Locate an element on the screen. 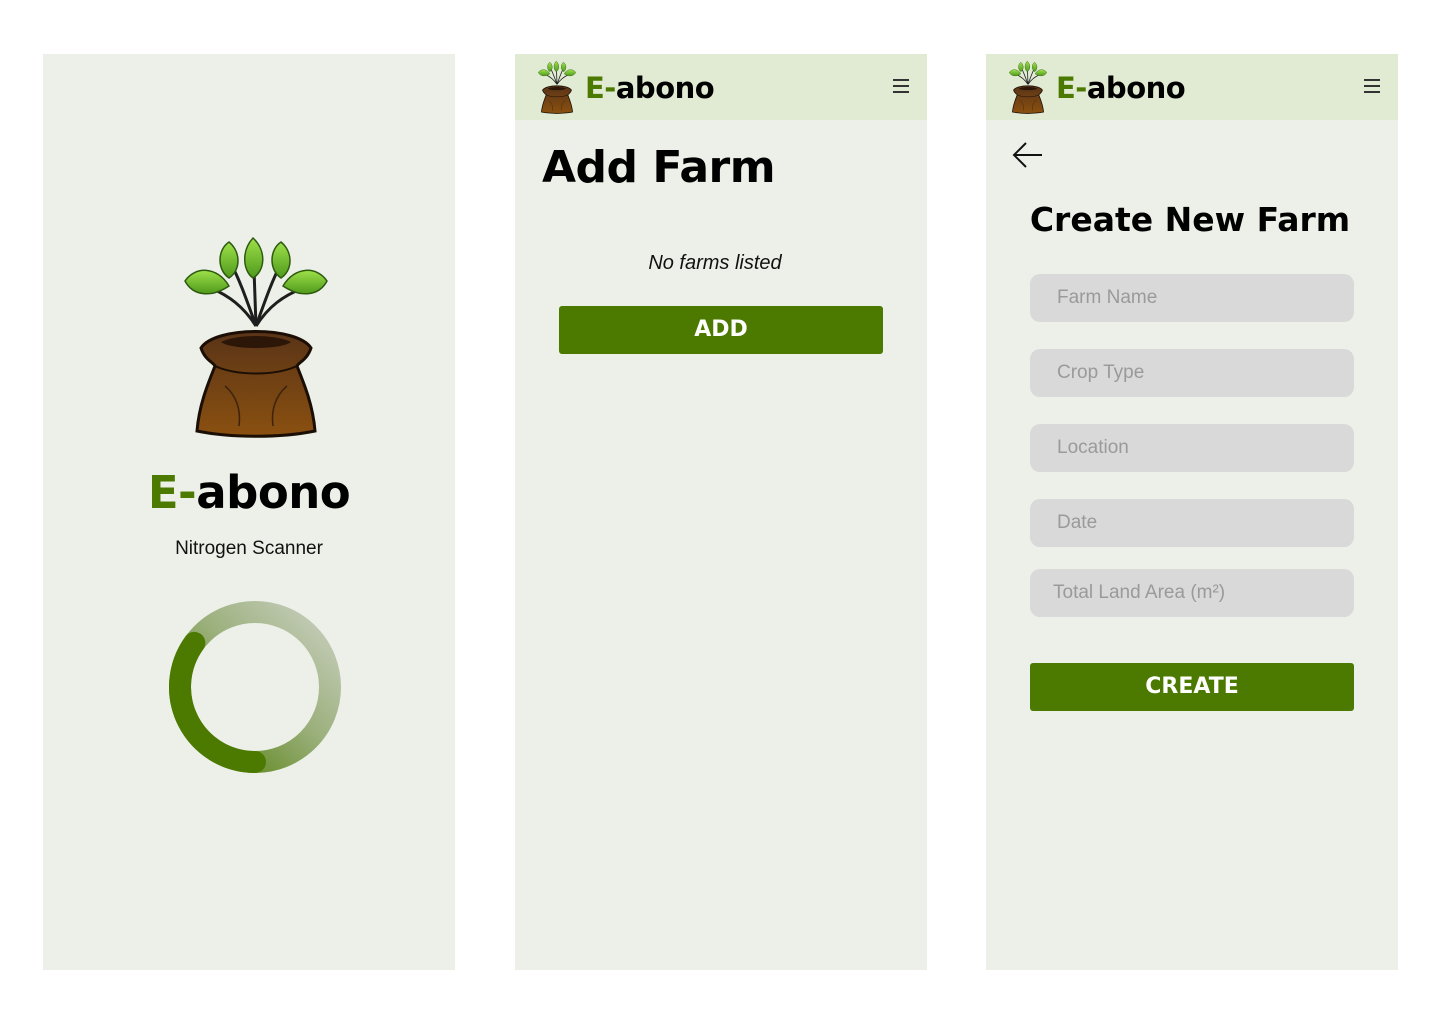 This screenshot has height=1024, width=1440. page-title: Add Farm is located at coordinates (659, 167).